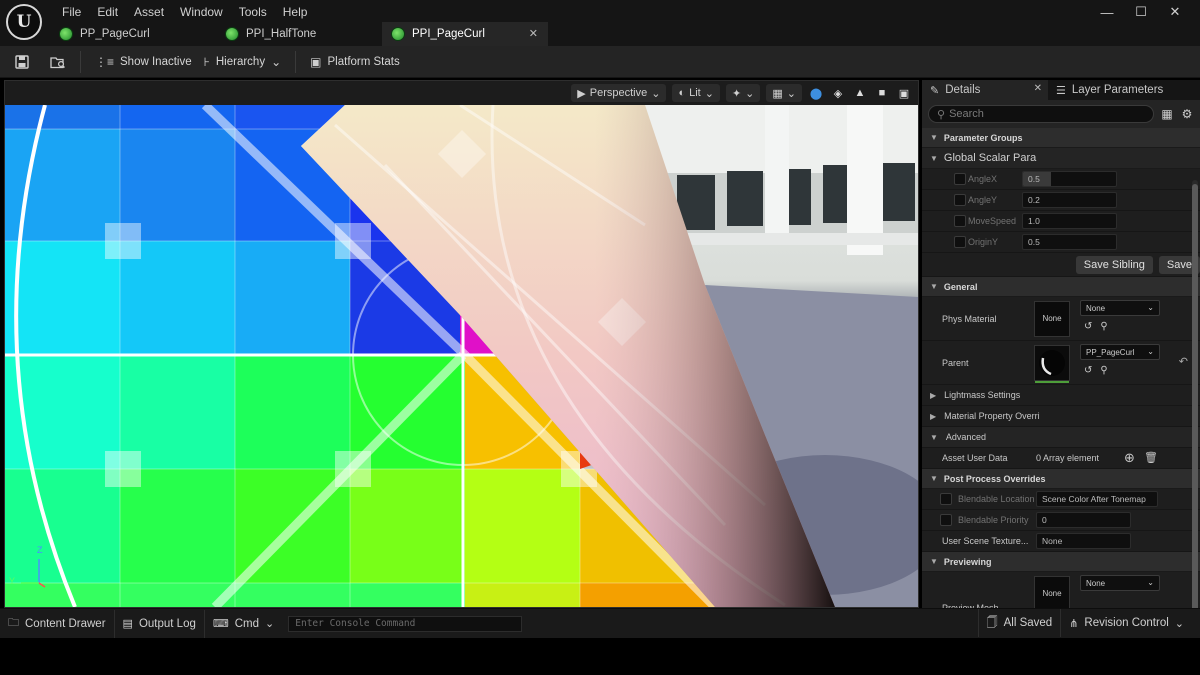 The width and height of the screenshot is (1200, 675). What do you see at coordinates (299, 34) in the screenshot?
I see `tab-ppi-halftone: PPI_HalfTone` at bounding box center [299, 34].